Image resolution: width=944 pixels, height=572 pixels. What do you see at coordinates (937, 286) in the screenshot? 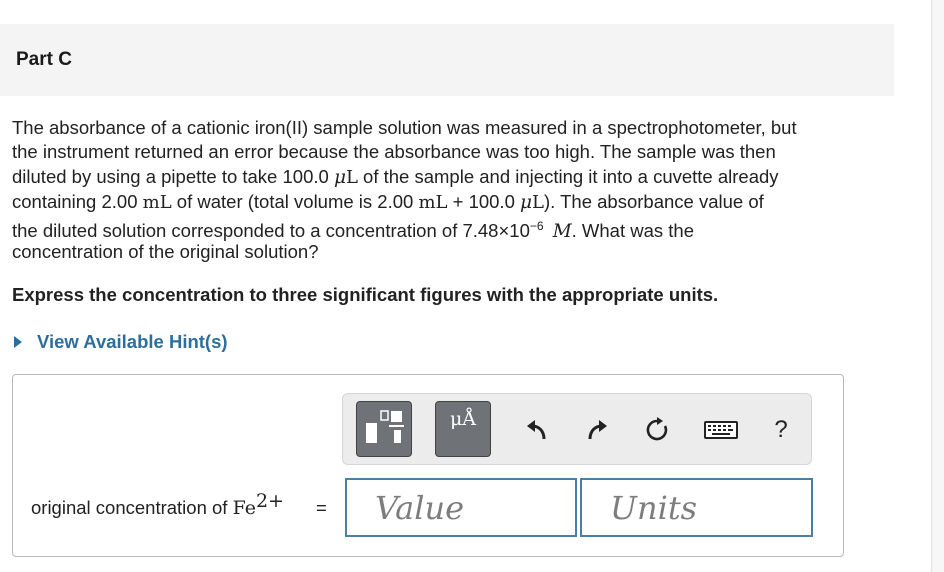
I see `page-scrollbar` at bounding box center [937, 286].